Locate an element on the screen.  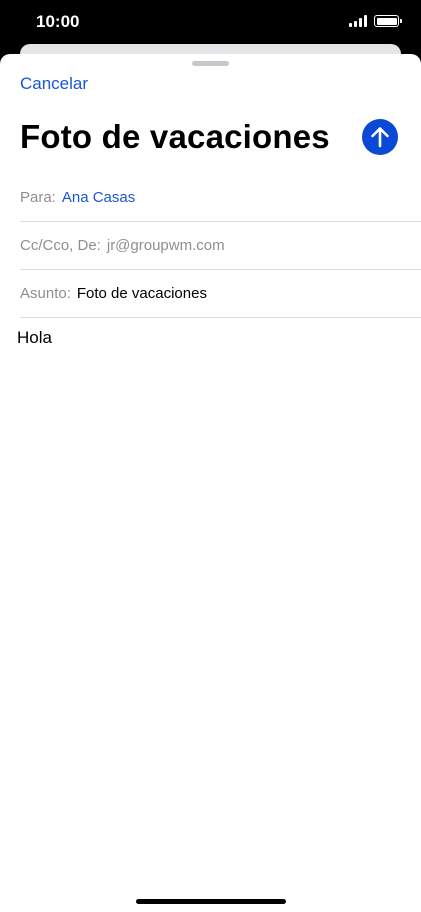
cancel-button: Cancelar is located at coordinates (54, 84).